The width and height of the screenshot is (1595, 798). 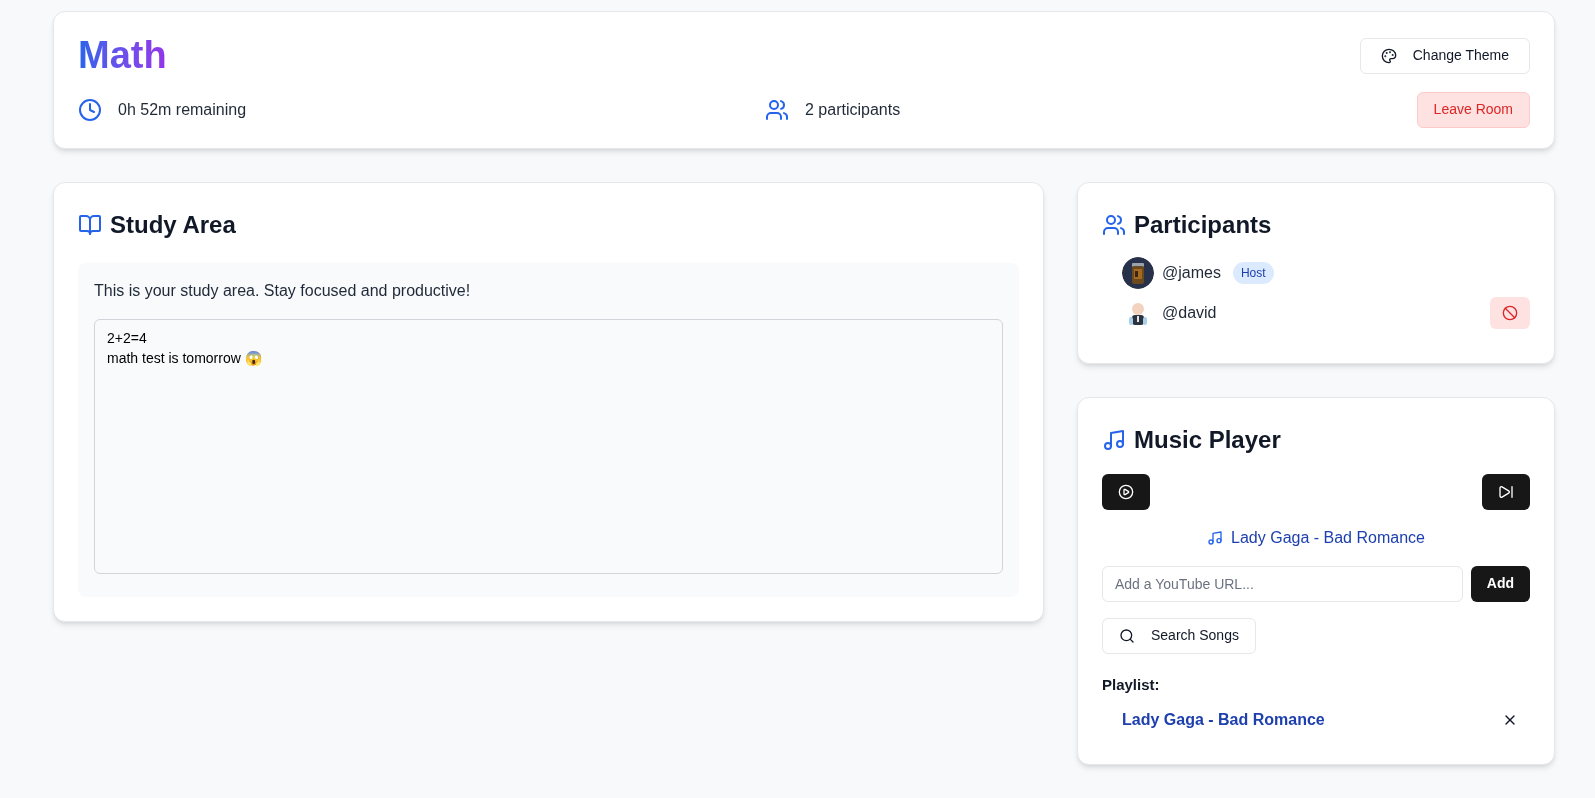 What do you see at coordinates (853, 109) in the screenshot?
I see `participant-count: 2 participants` at bounding box center [853, 109].